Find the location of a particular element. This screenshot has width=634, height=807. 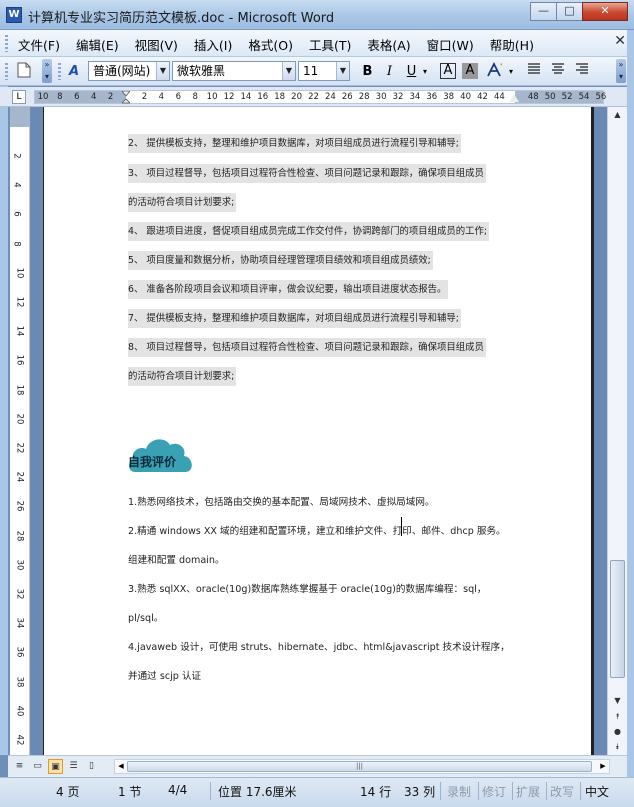

font-size-select: 11 ▼ is located at coordinates (324, 71).